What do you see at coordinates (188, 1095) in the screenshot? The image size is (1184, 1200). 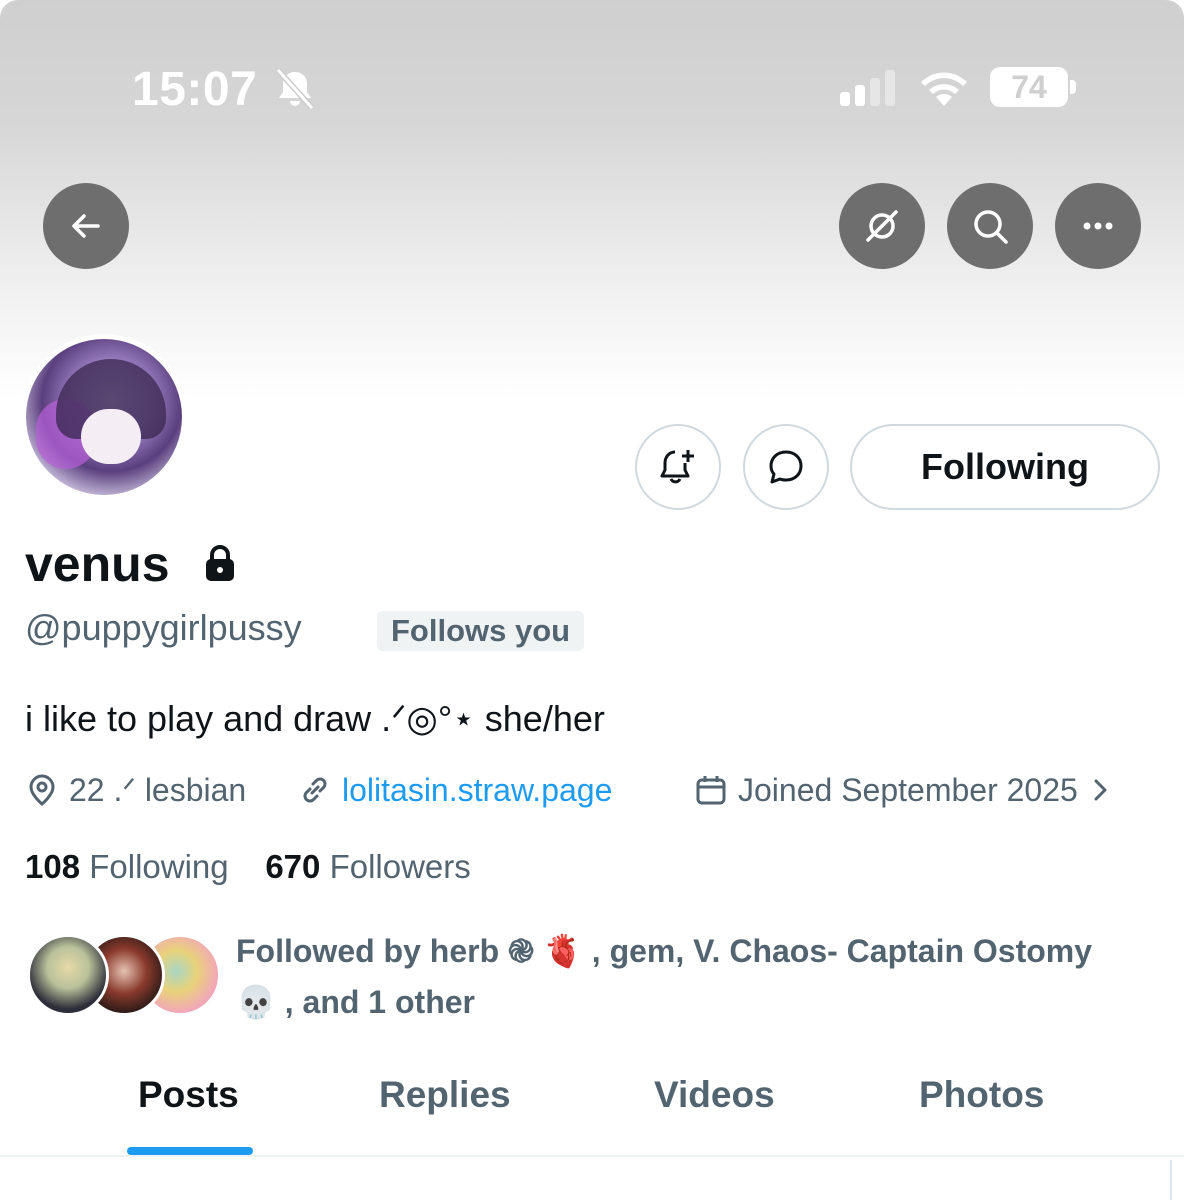 I see `tab-posts: Posts` at bounding box center [188, 1095].